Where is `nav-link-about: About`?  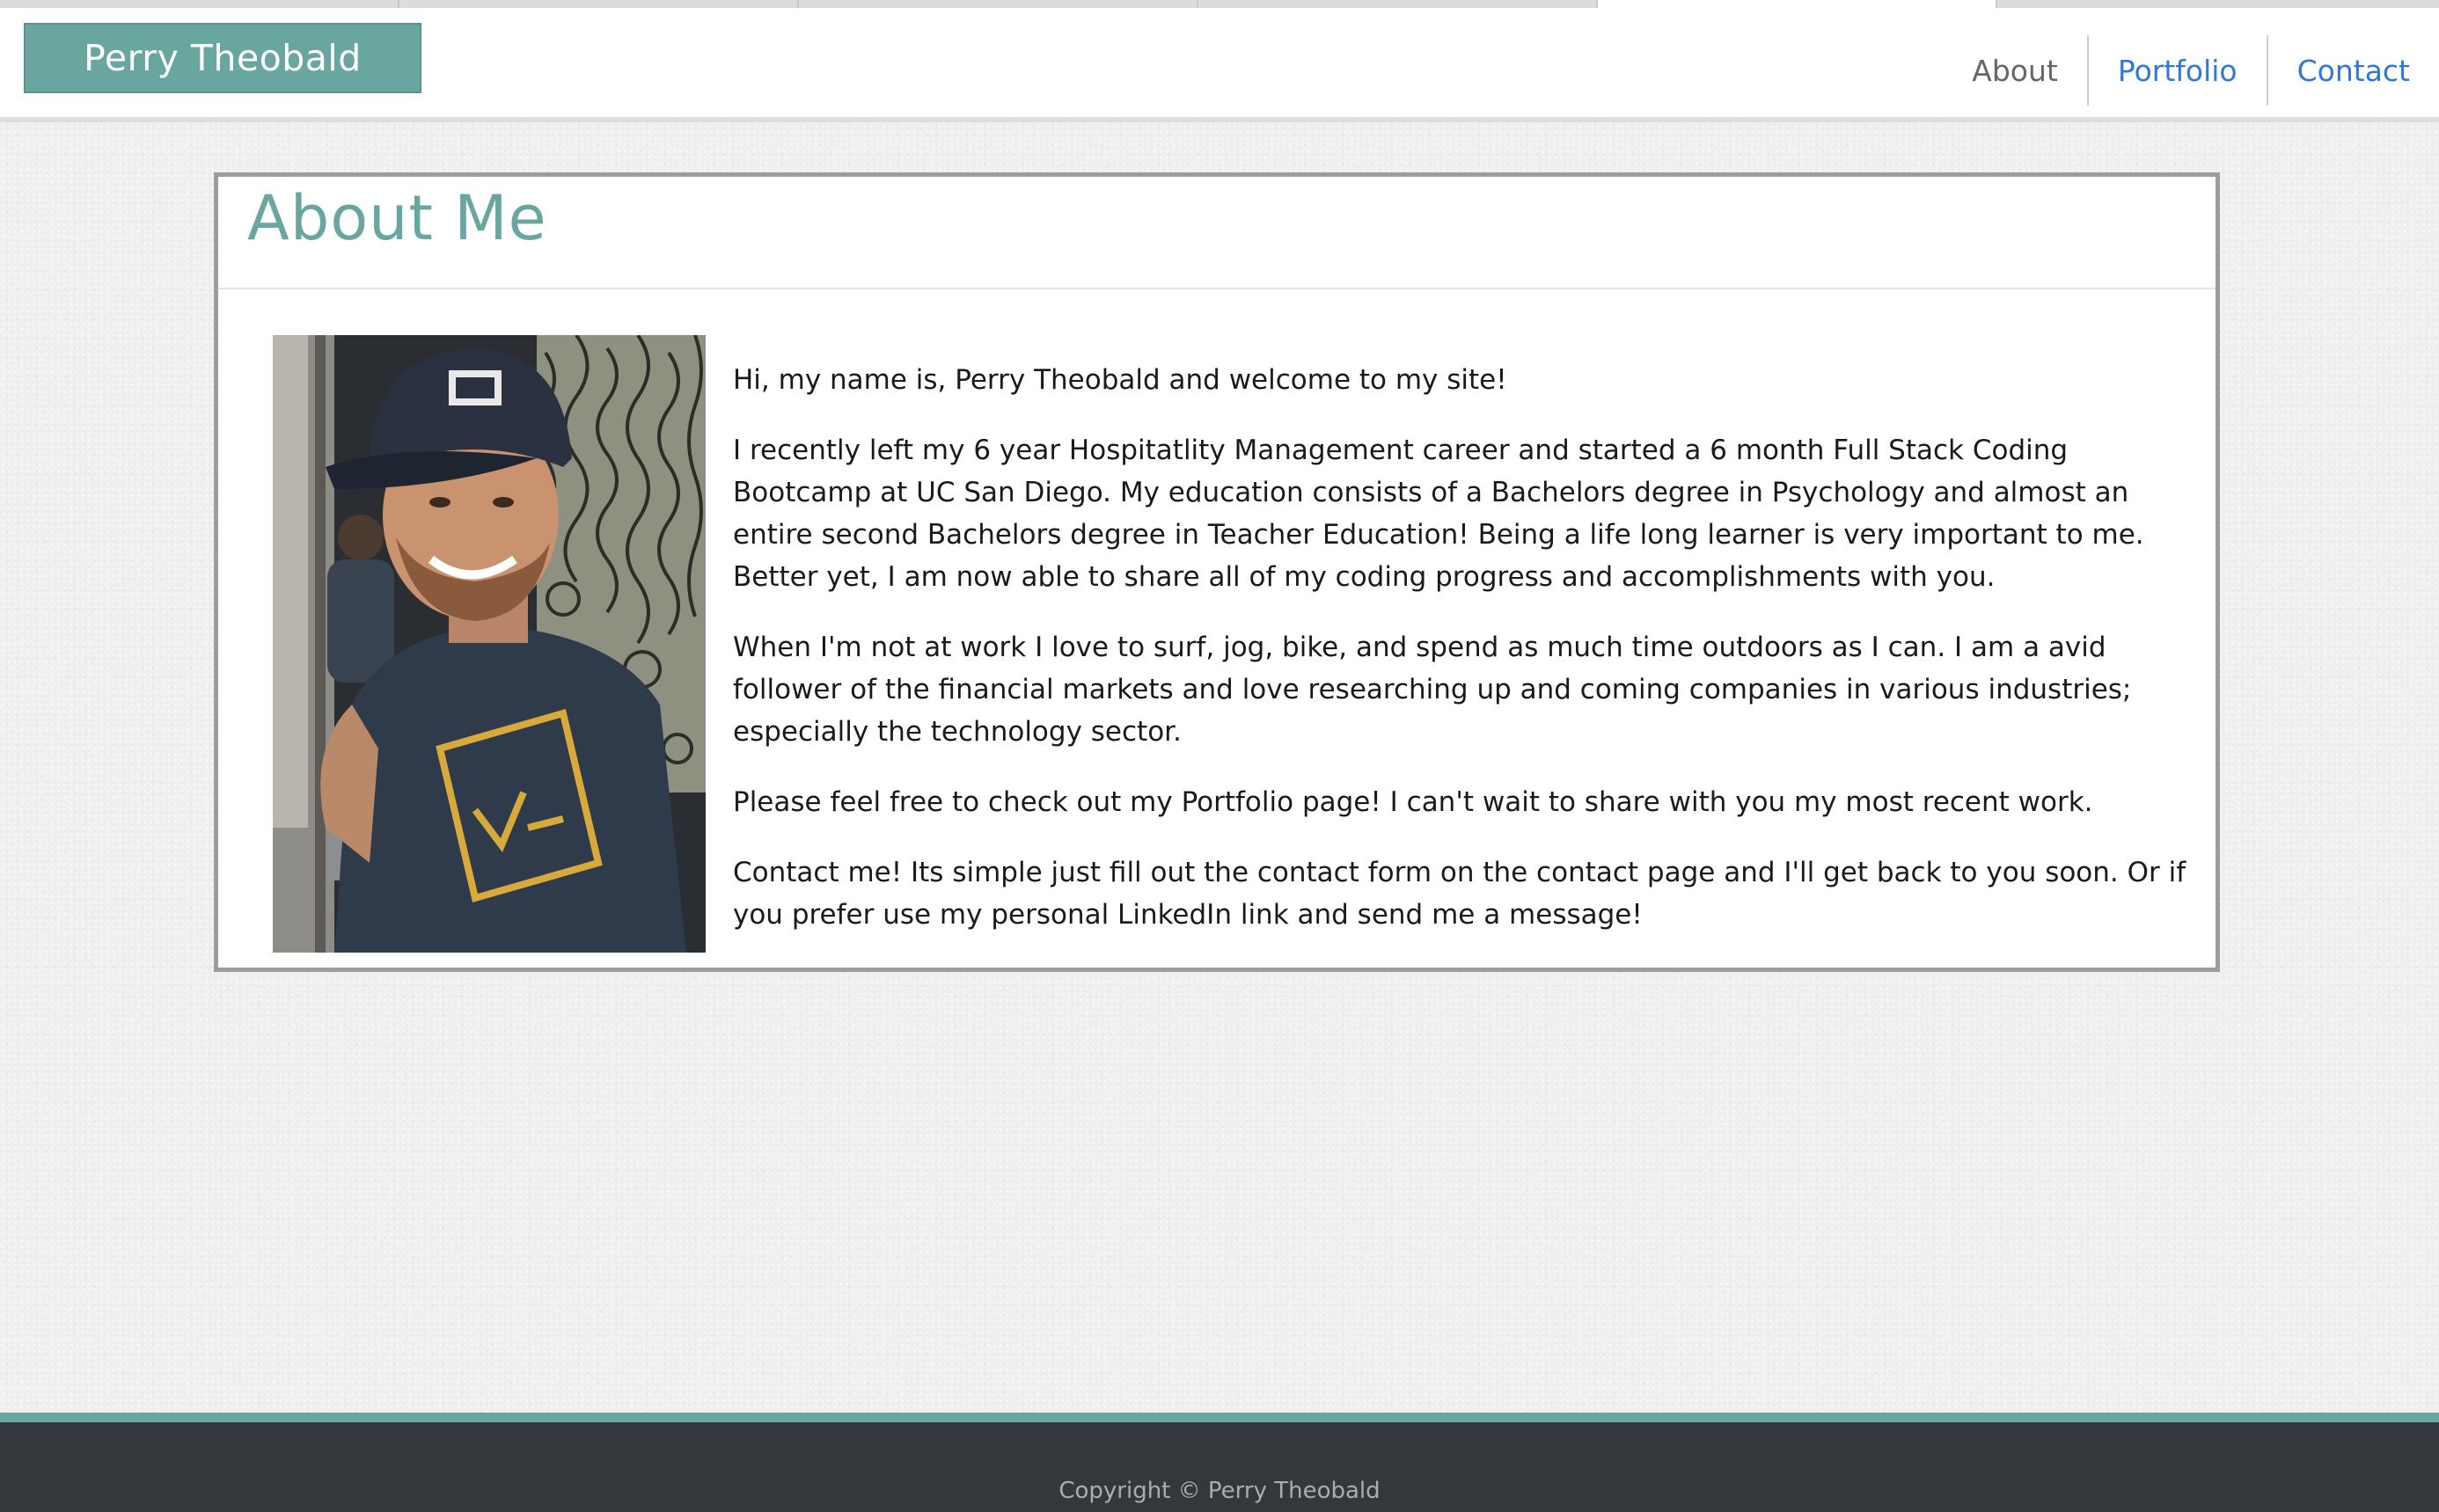
nav-link-about: About is located at coordinates (2015, 70).